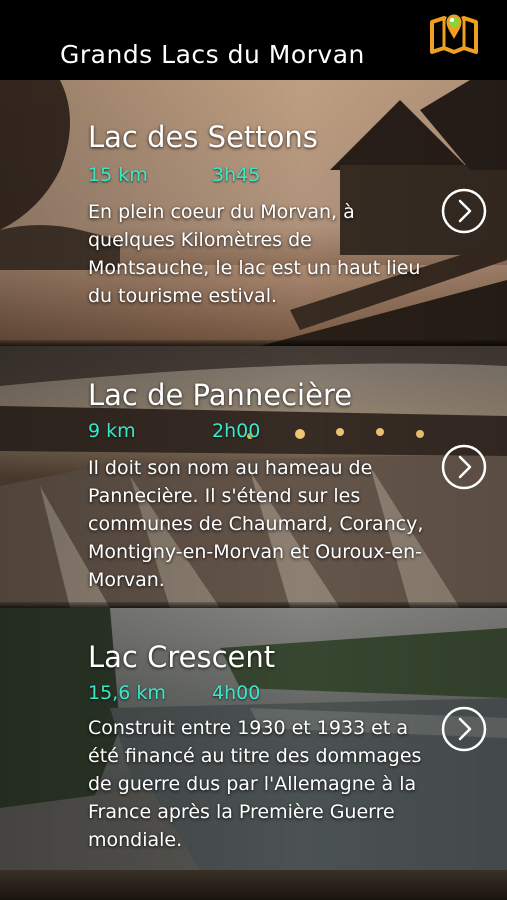 Image resolution: width=507 pixels, height=900 pixels. Describe the element at coordinates (236, 693) in the screenshot. I see `lake-duration: 4h00` at that location.